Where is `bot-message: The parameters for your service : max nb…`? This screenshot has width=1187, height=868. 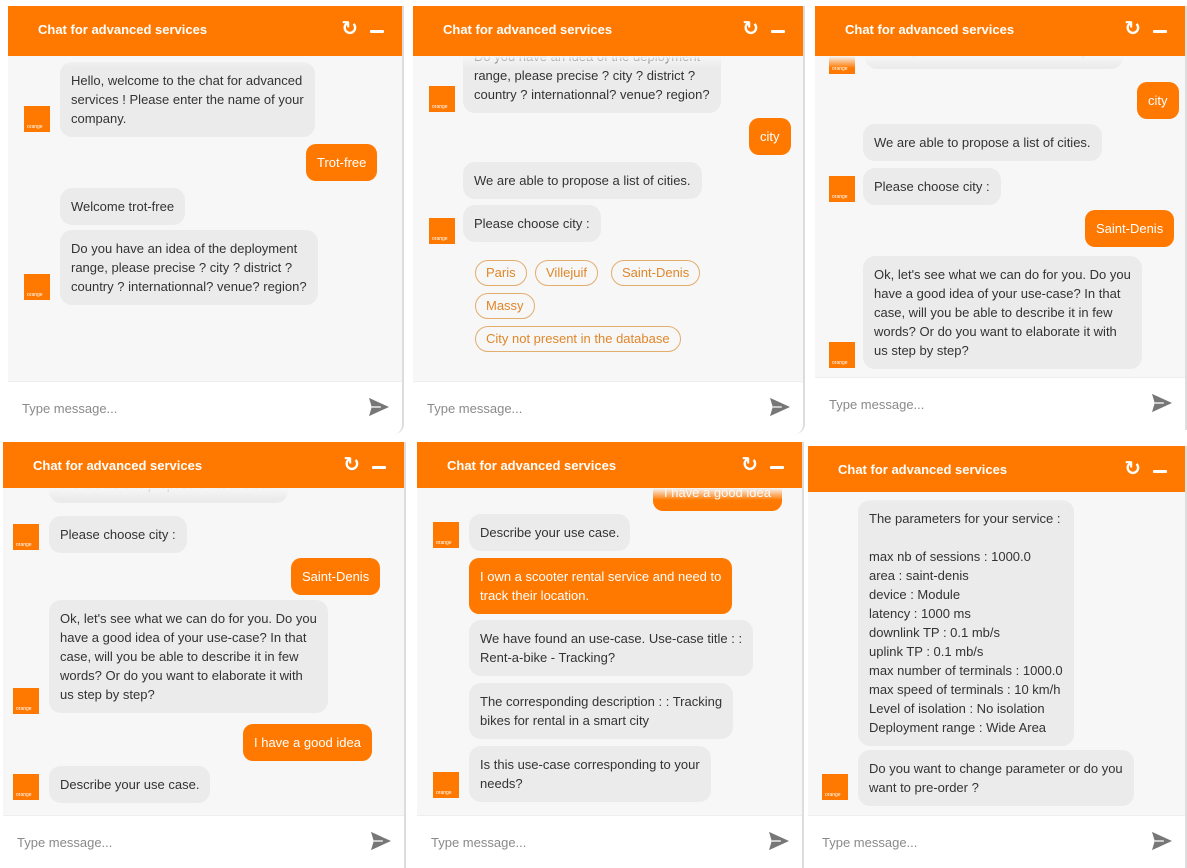
bot-message: The parameters for your service : max nb… is located at coordinates (966, 623).